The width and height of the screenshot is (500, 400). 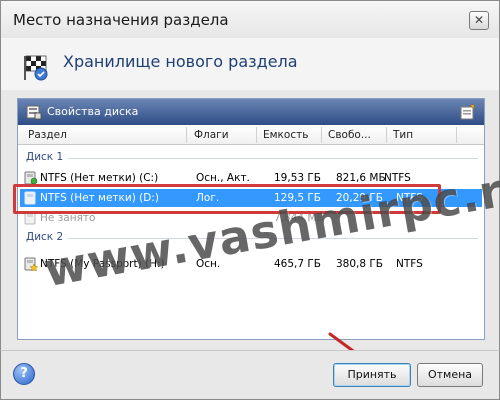 What do you see at coordinates (180, 61) in the screenshot?
I see `page-title: Хранилище нового раздела` at bounding box center [180, 61].